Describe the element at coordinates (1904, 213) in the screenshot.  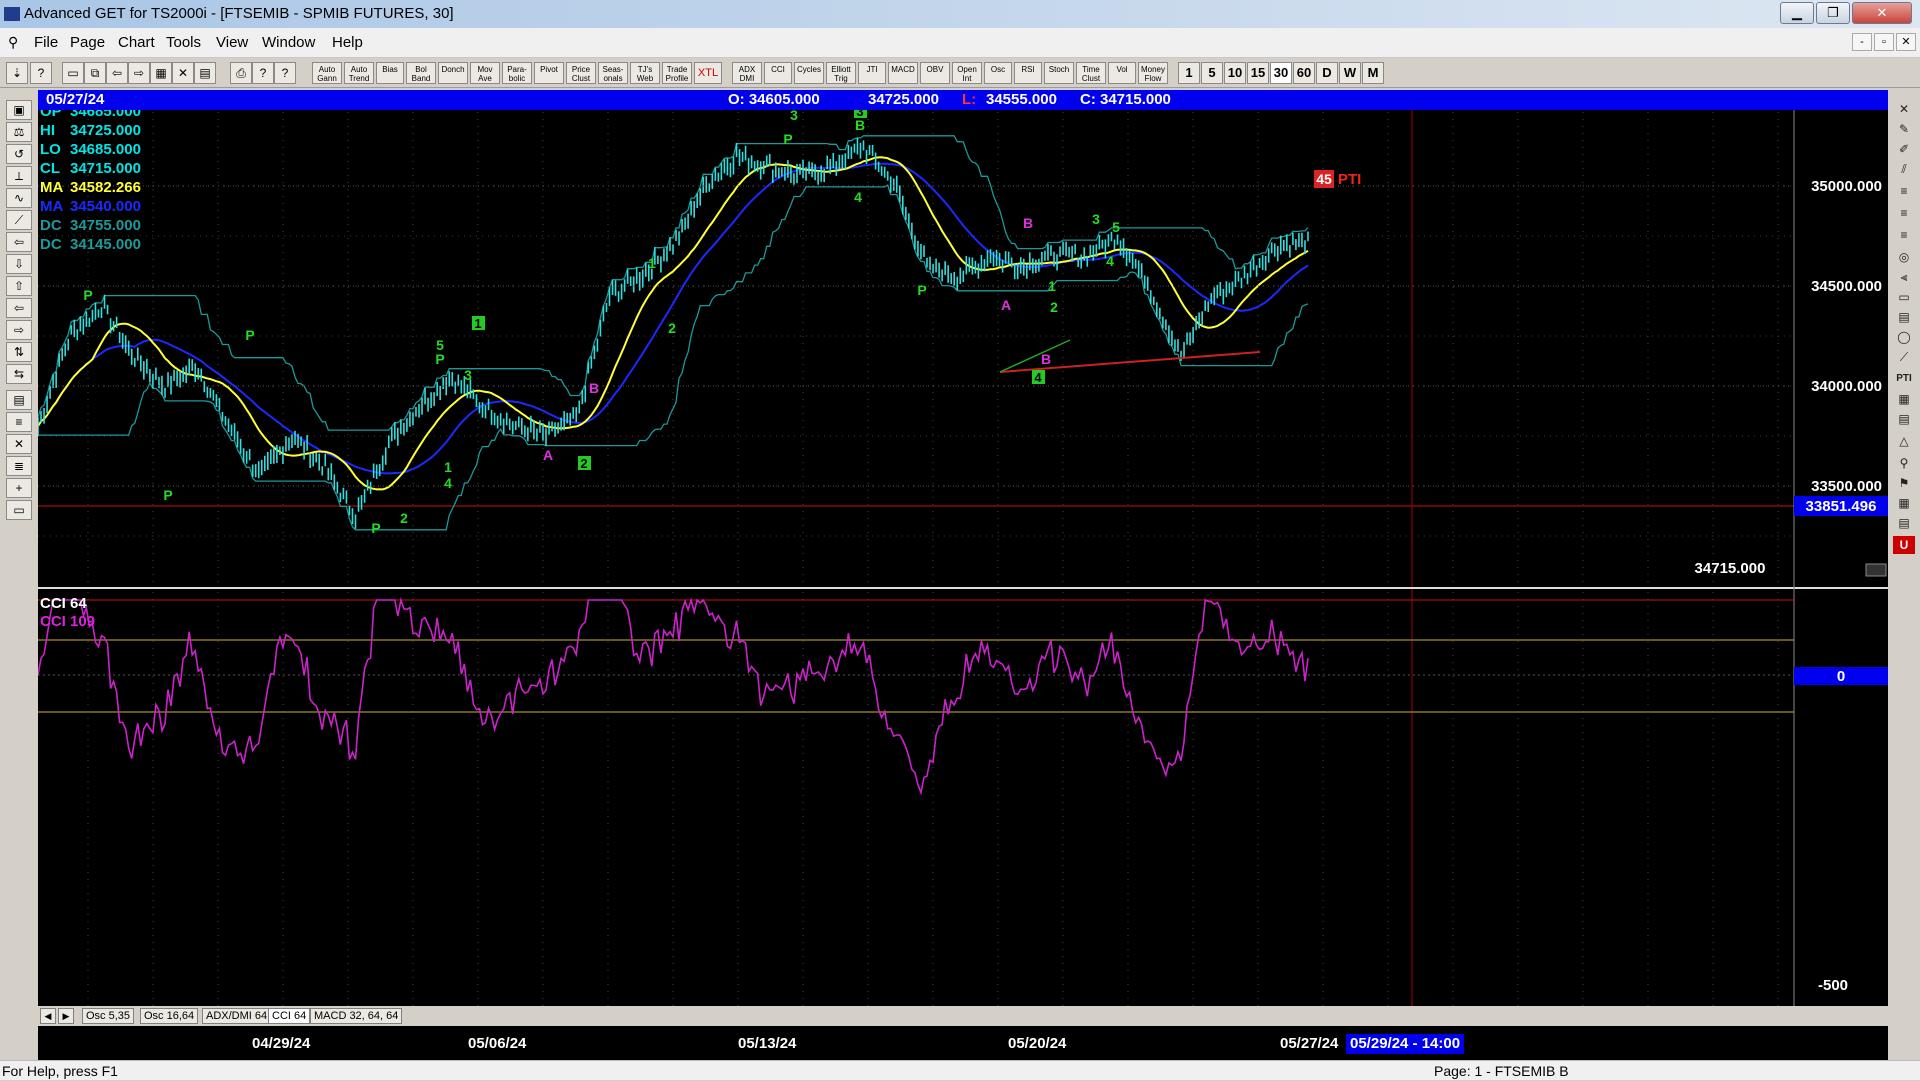
I see `fib-ext-icon: ≡` at that location.